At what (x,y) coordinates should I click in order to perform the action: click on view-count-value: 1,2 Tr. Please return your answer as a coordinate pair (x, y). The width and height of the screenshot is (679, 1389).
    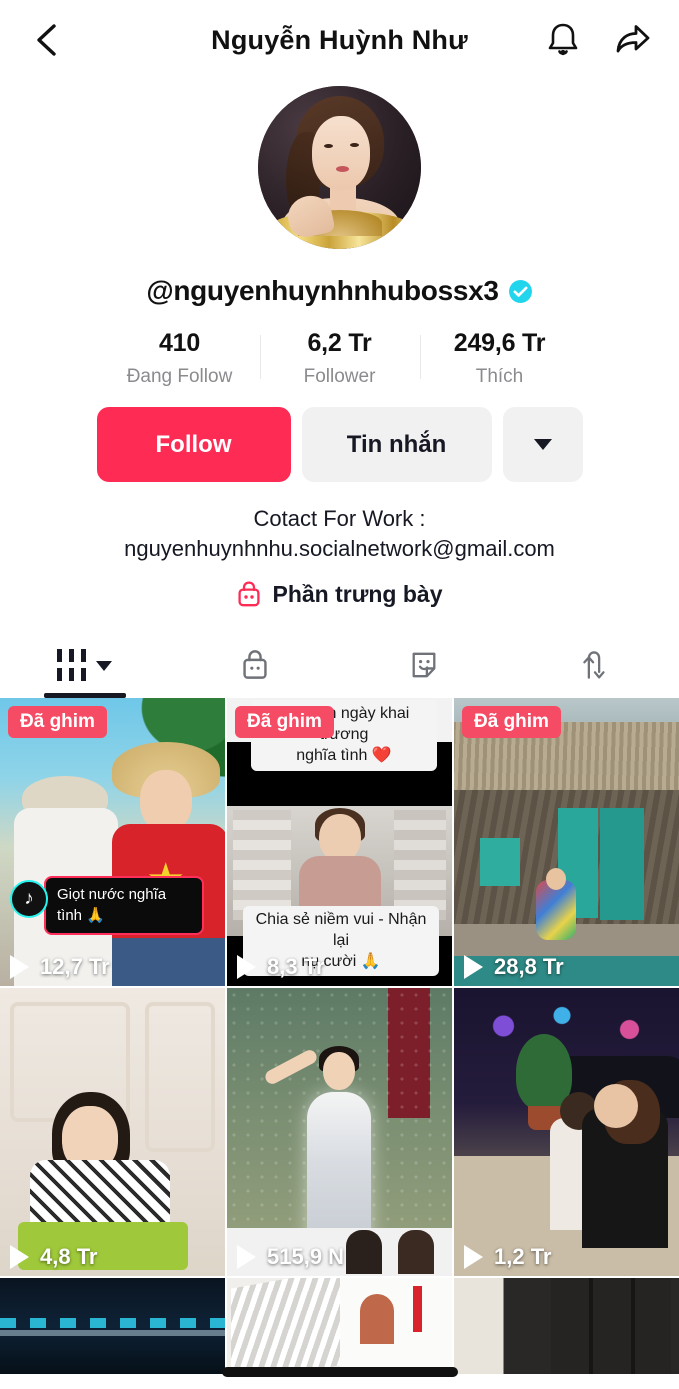
    Looking at the image, I should click on (523, 1257).